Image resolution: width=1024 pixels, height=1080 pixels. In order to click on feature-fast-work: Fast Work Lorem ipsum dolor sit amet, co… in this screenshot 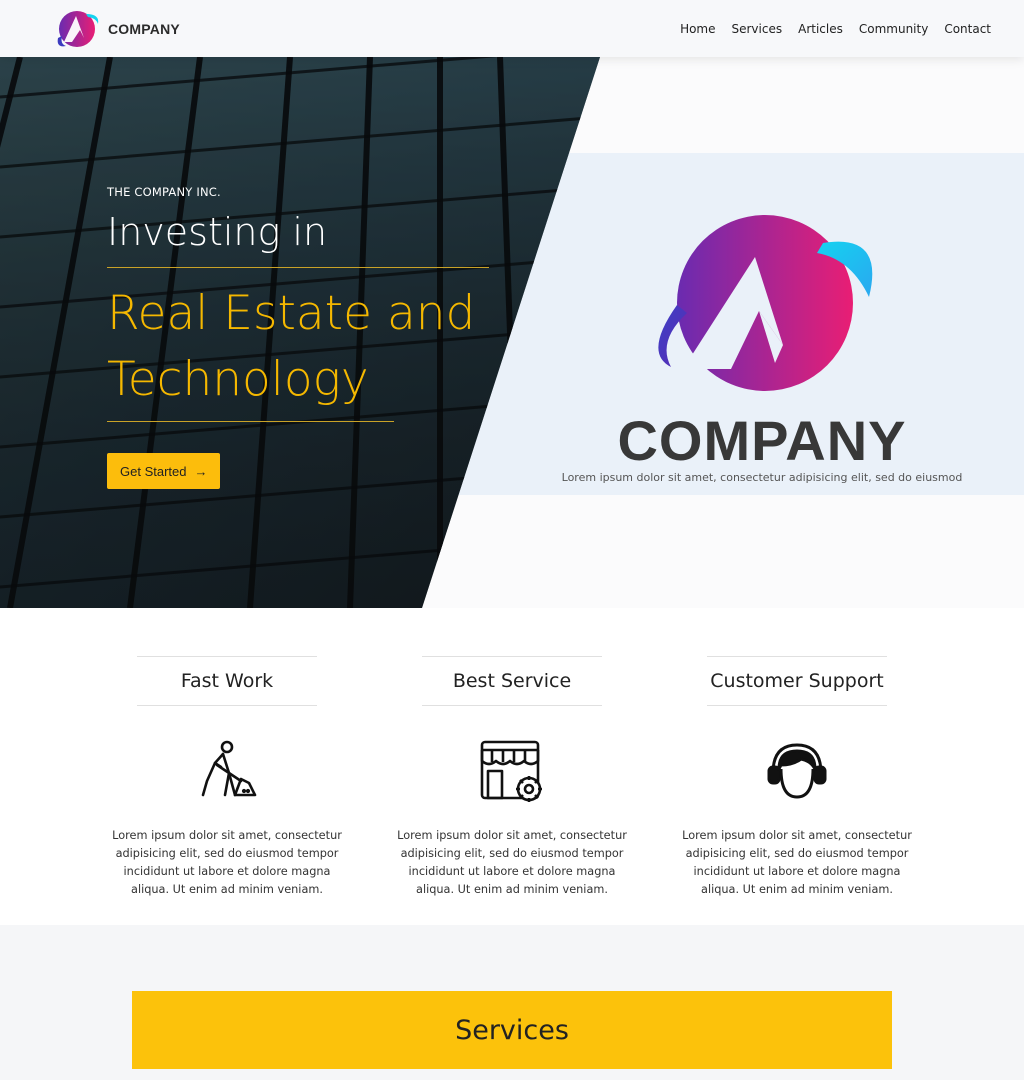, I will do `click(227, 777)`.